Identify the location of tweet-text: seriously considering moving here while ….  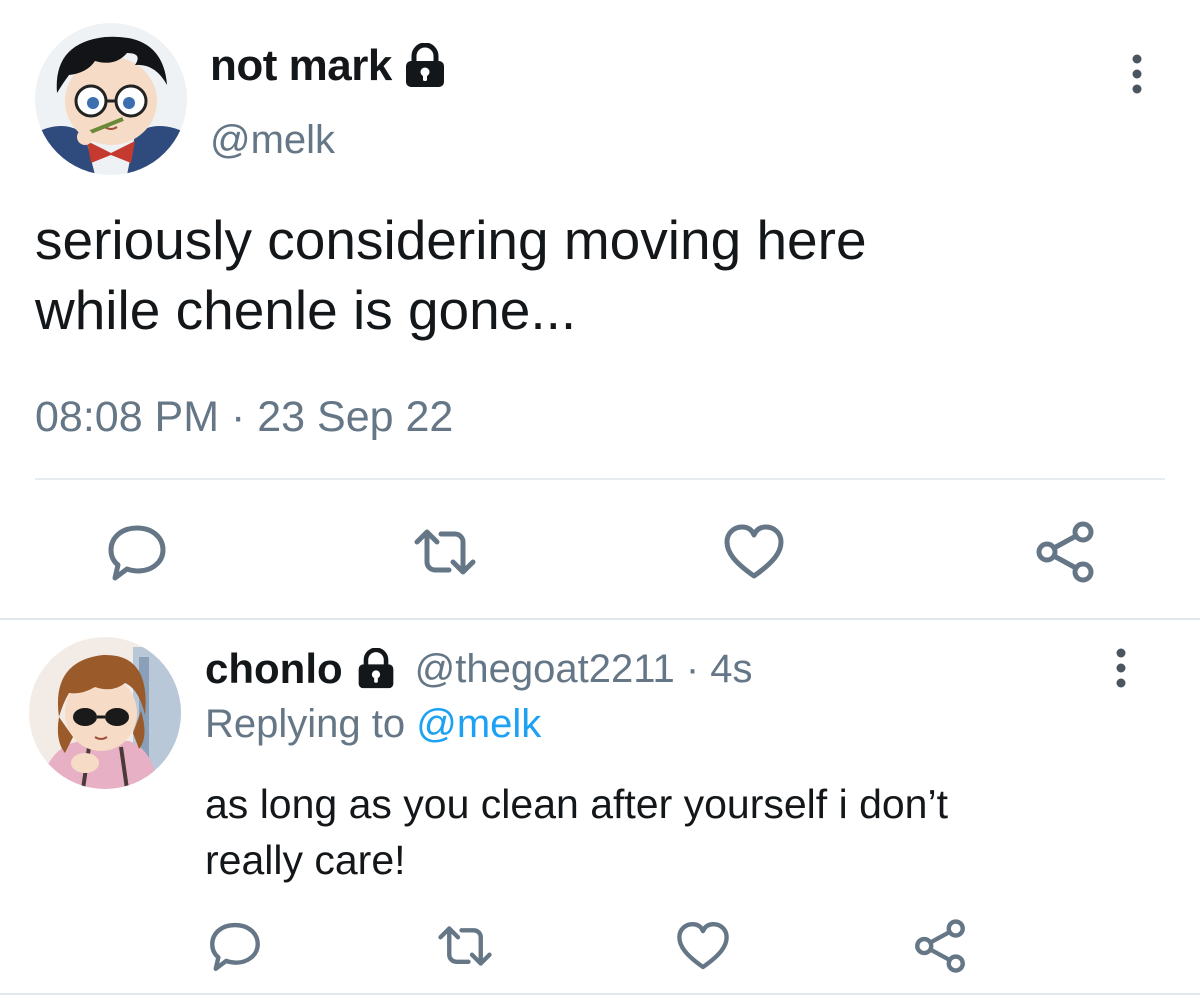
(595, 275).